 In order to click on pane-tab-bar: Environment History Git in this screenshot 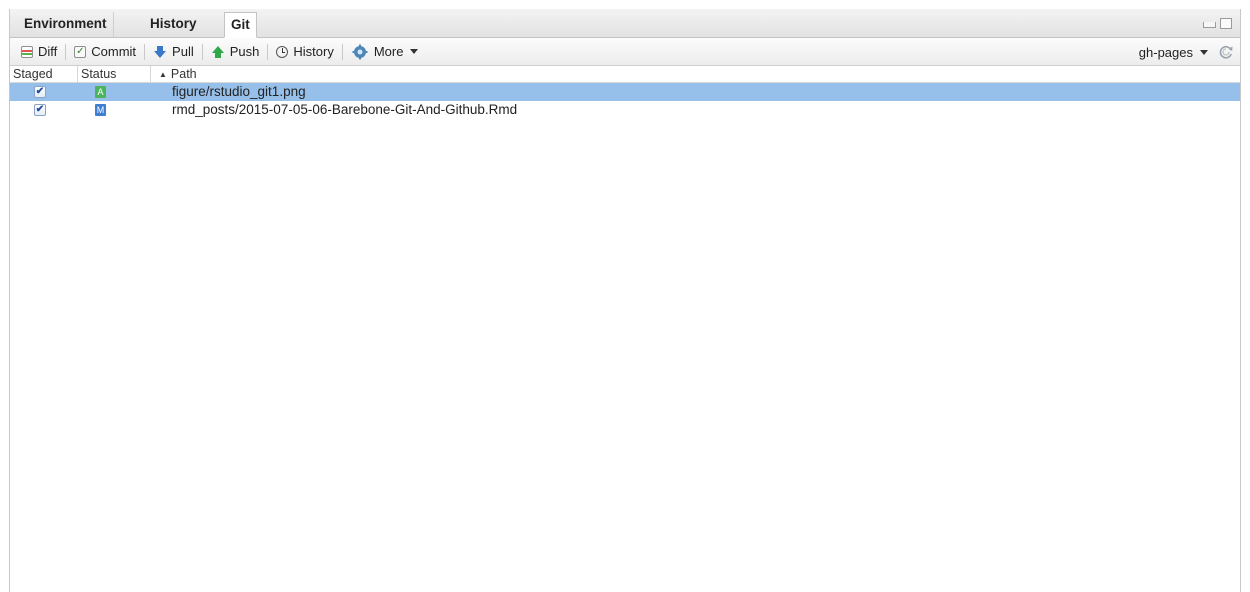, I will do `click(625, 23)`.